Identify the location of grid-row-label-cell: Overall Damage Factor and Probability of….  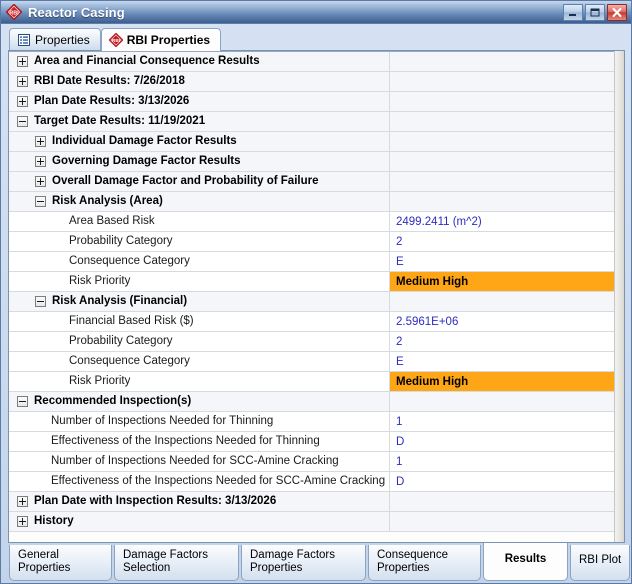
(199, 181).